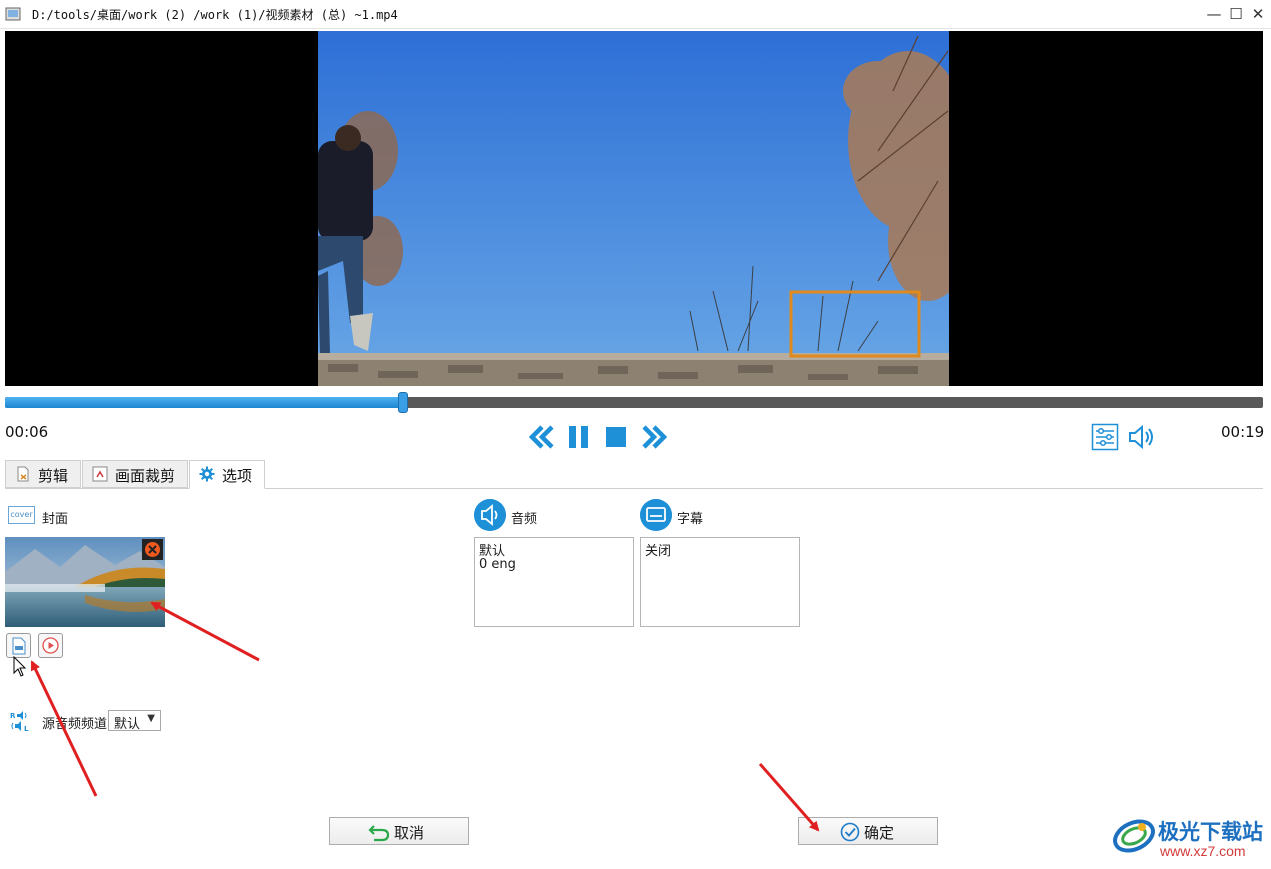  Describe the element at coordinates (100, 474) in the screenshot. I see `crop-icon` at that location.